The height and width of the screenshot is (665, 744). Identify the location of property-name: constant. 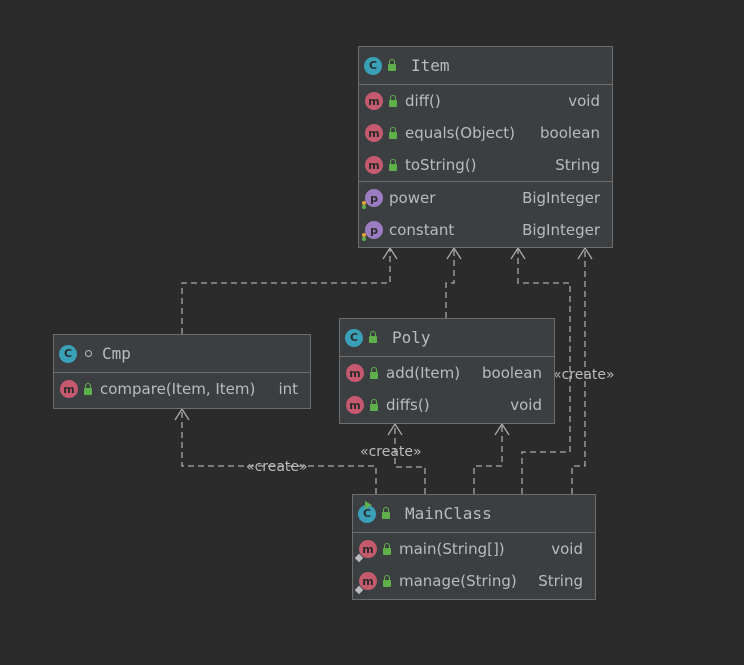
(422, 230).